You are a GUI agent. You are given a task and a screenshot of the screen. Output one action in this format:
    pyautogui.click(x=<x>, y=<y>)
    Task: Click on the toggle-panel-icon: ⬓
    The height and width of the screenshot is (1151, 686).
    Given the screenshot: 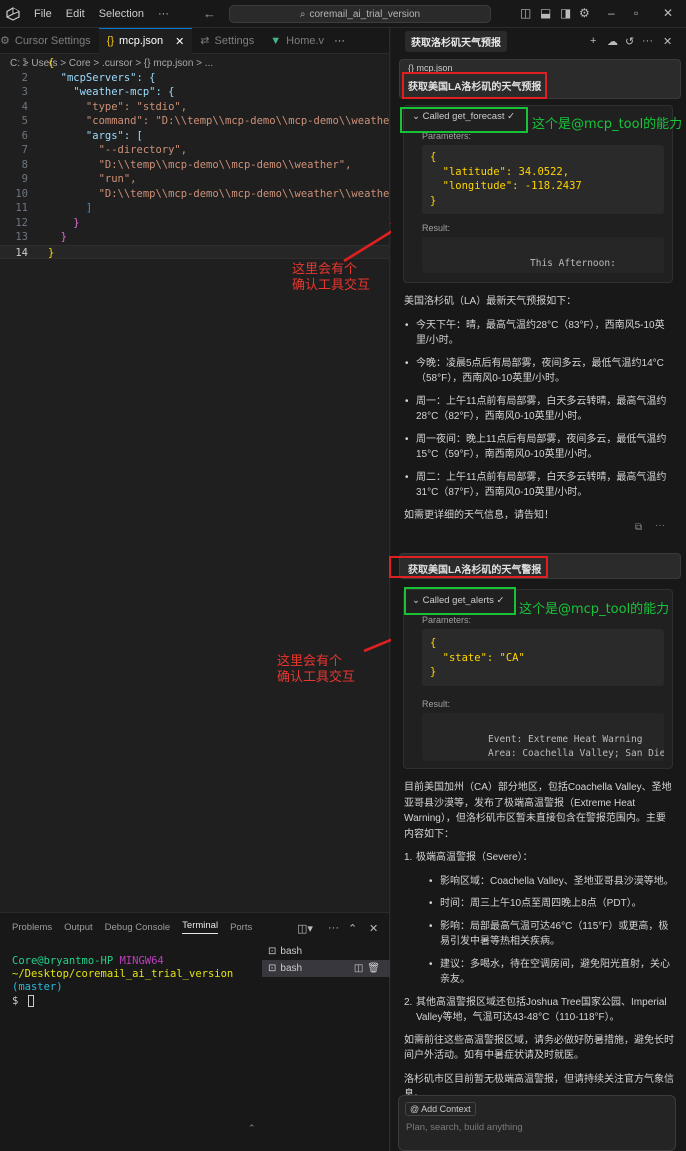 What is the action you would take?
    pyautogui.click(x=545, y=13)
    